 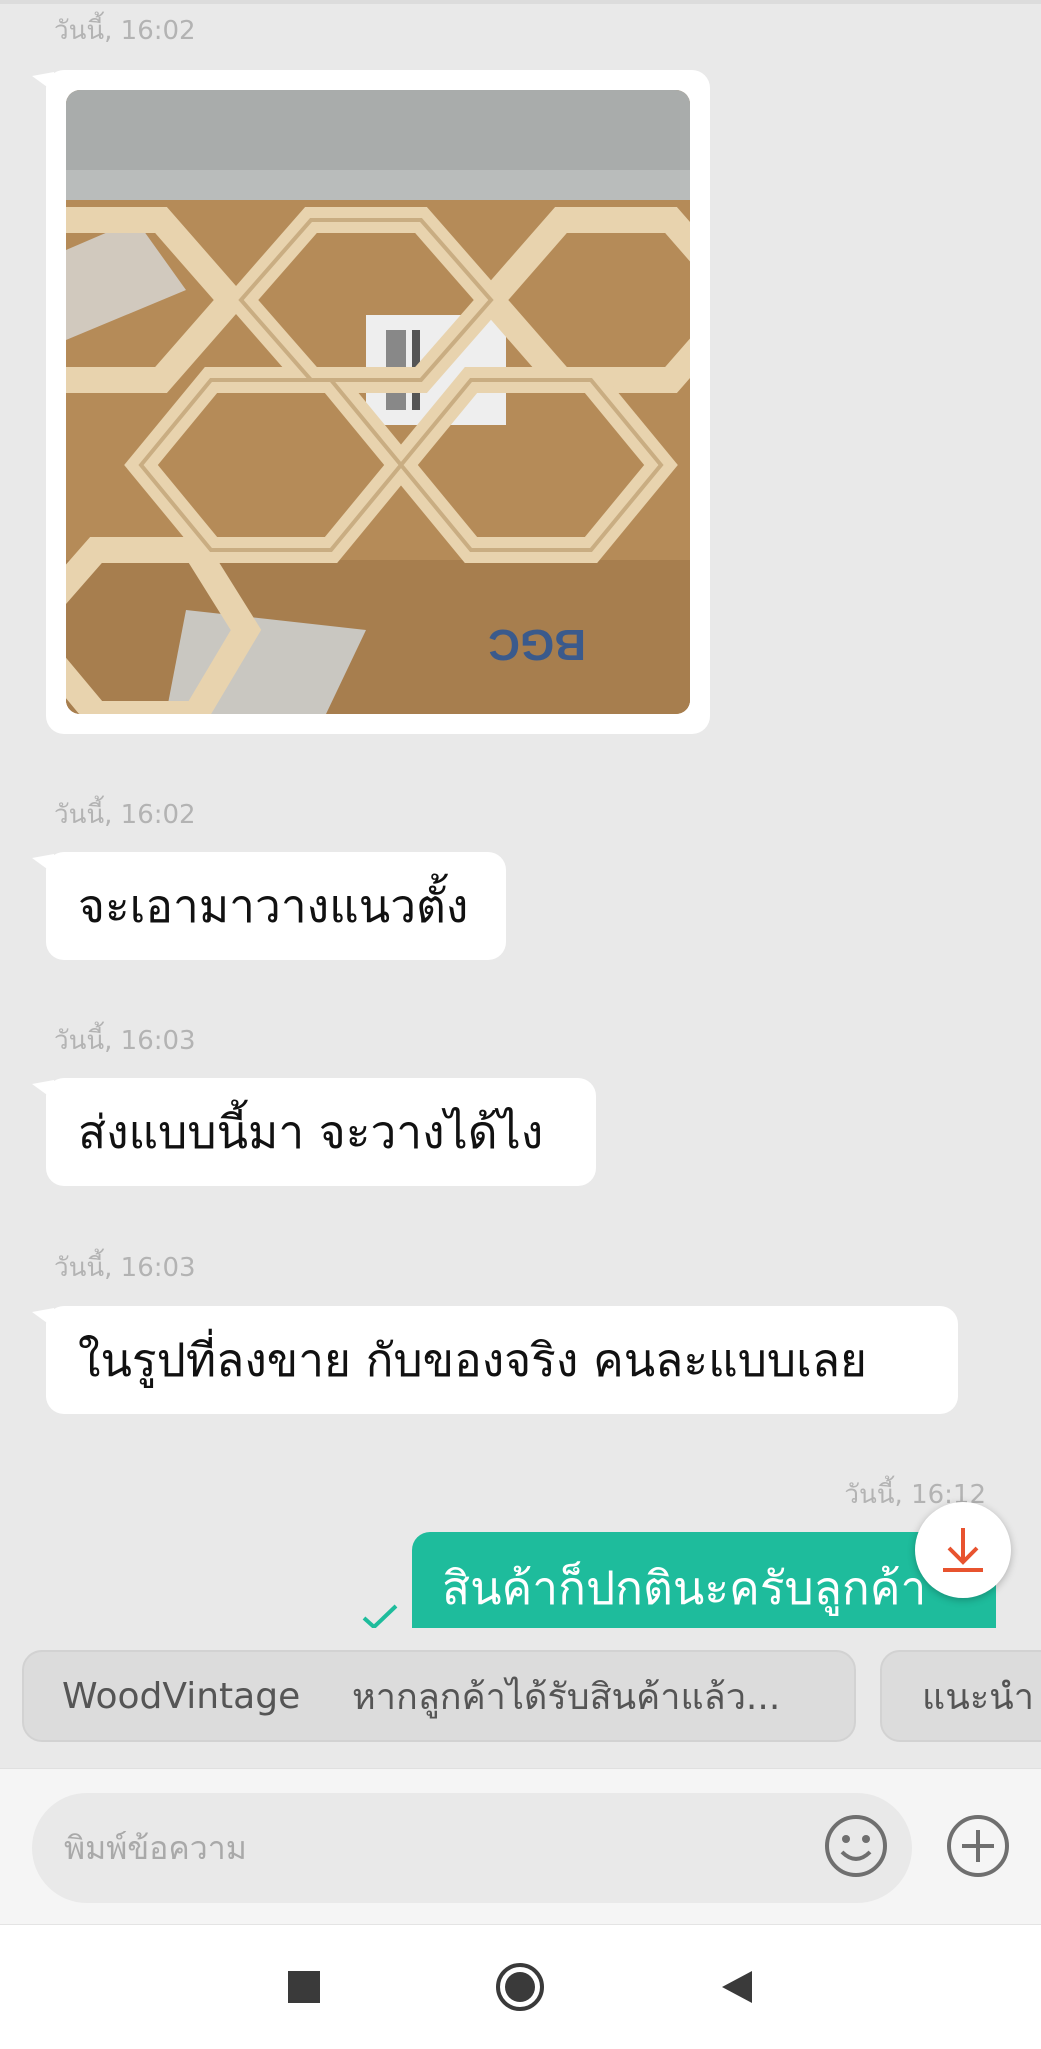 I want to click on message-text: ส่งแบบนี้มา จะวางได้ไง, so click(x=311, y=1131).